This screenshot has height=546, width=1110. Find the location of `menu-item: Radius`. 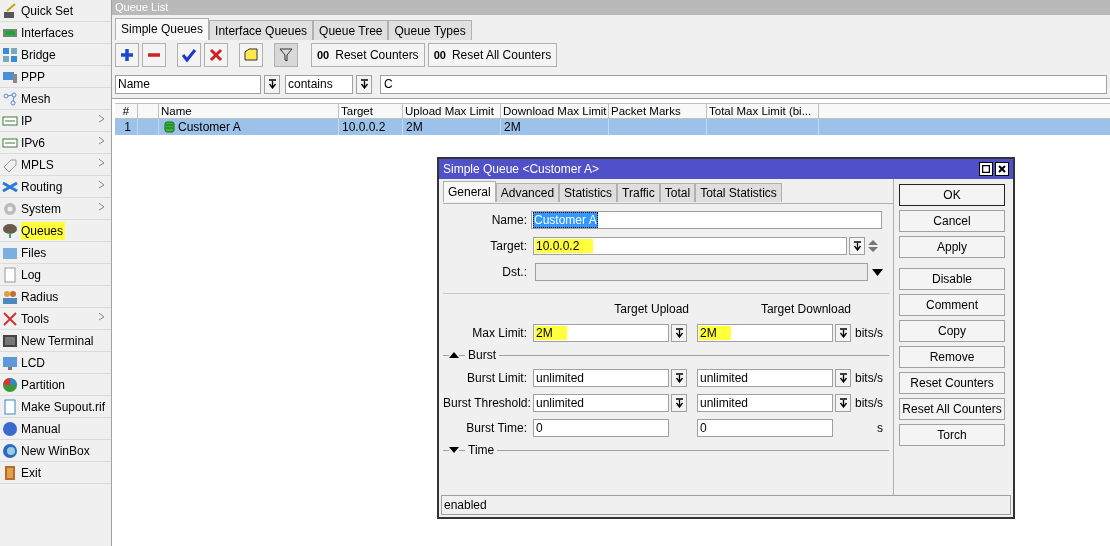

menu-item: Radius is located at coordinates (55, 297).